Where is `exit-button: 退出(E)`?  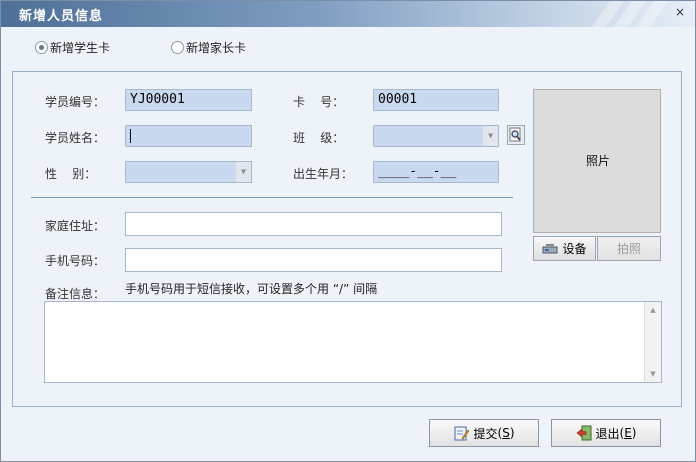
exit-button: 退出(E) is located at coordinates (606, 433).